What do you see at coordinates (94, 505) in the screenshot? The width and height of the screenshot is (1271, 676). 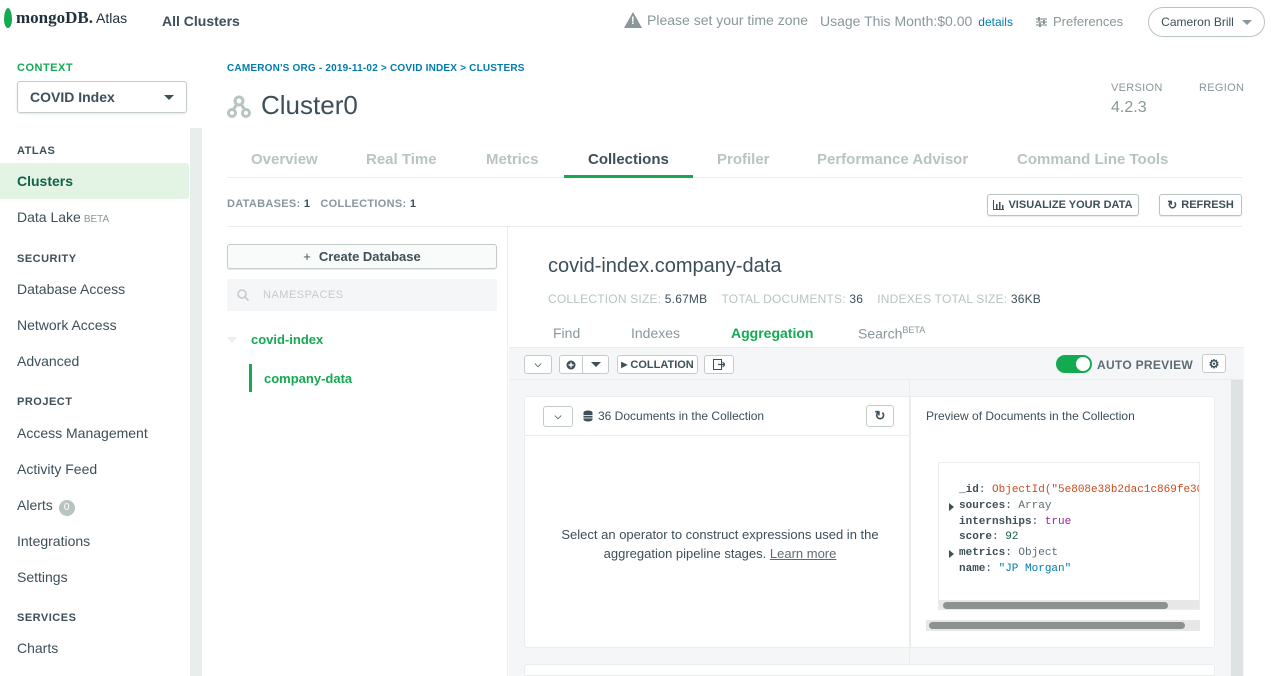 I see `sidebar-item-alerts: Alerts 0` at bounding box center [94, 505].